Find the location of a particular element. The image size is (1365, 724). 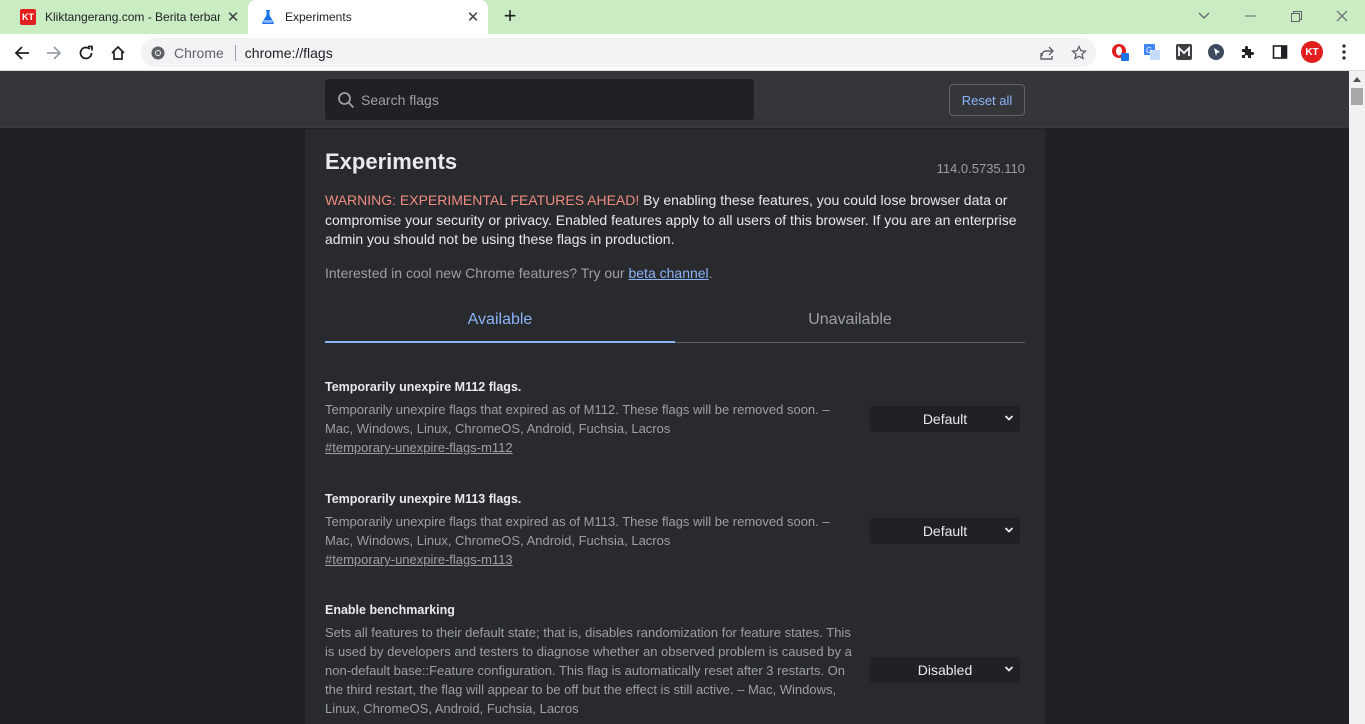

share-icon is located at coordinates (1047, 53).